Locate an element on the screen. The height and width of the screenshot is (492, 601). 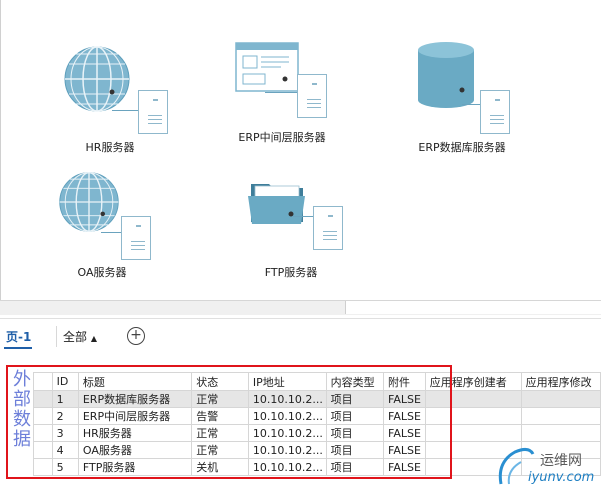
ftp-server-label: FTP服务器 is located at coordinates (291, 272).